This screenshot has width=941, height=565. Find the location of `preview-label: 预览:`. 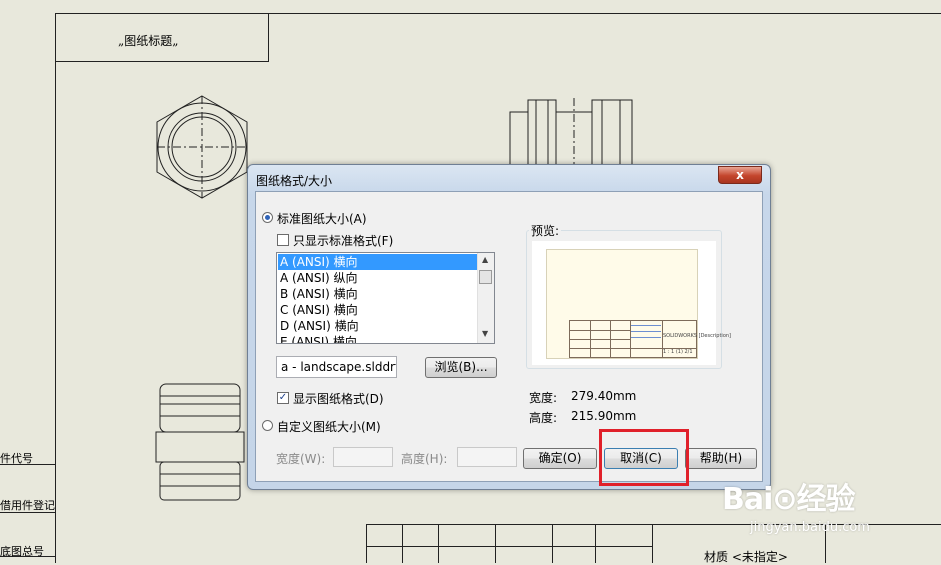

preview-label: 预览: is located at coordinates (545, 230).